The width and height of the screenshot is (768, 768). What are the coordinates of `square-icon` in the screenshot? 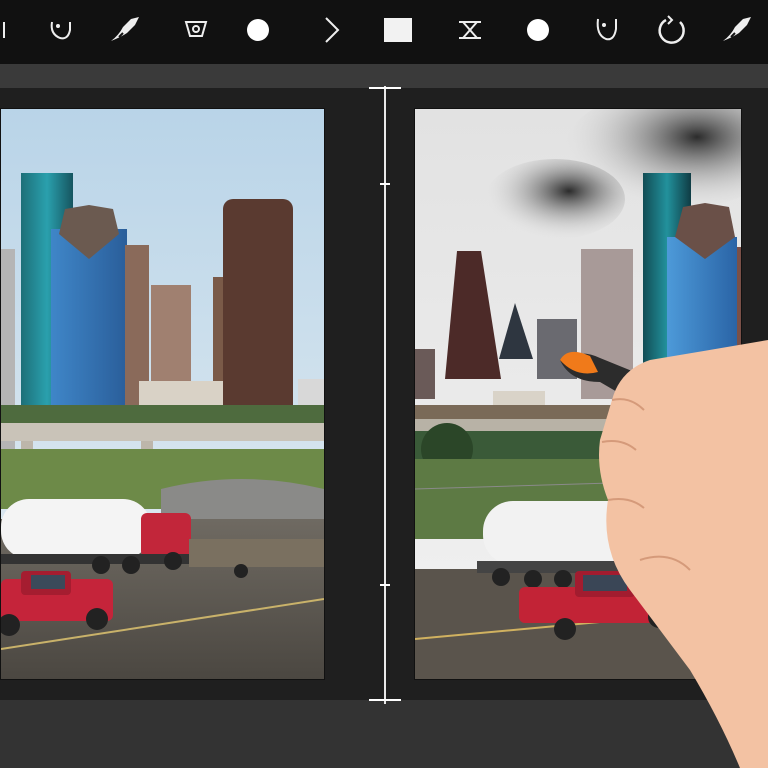 It's located at (398, 30).